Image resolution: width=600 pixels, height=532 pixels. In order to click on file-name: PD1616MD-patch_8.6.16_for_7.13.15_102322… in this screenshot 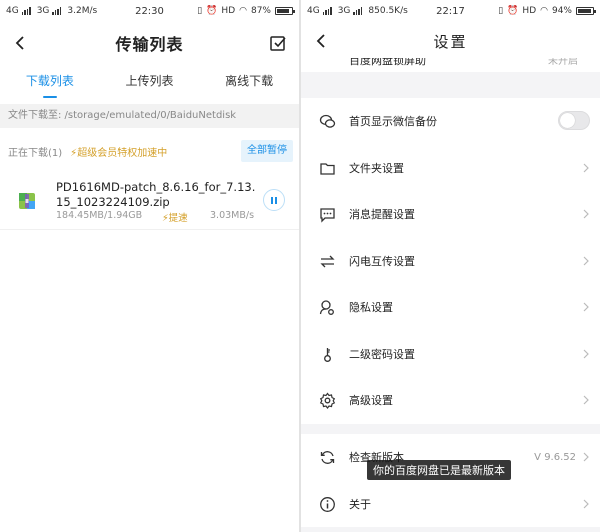, I will do `click(156, 194)`.